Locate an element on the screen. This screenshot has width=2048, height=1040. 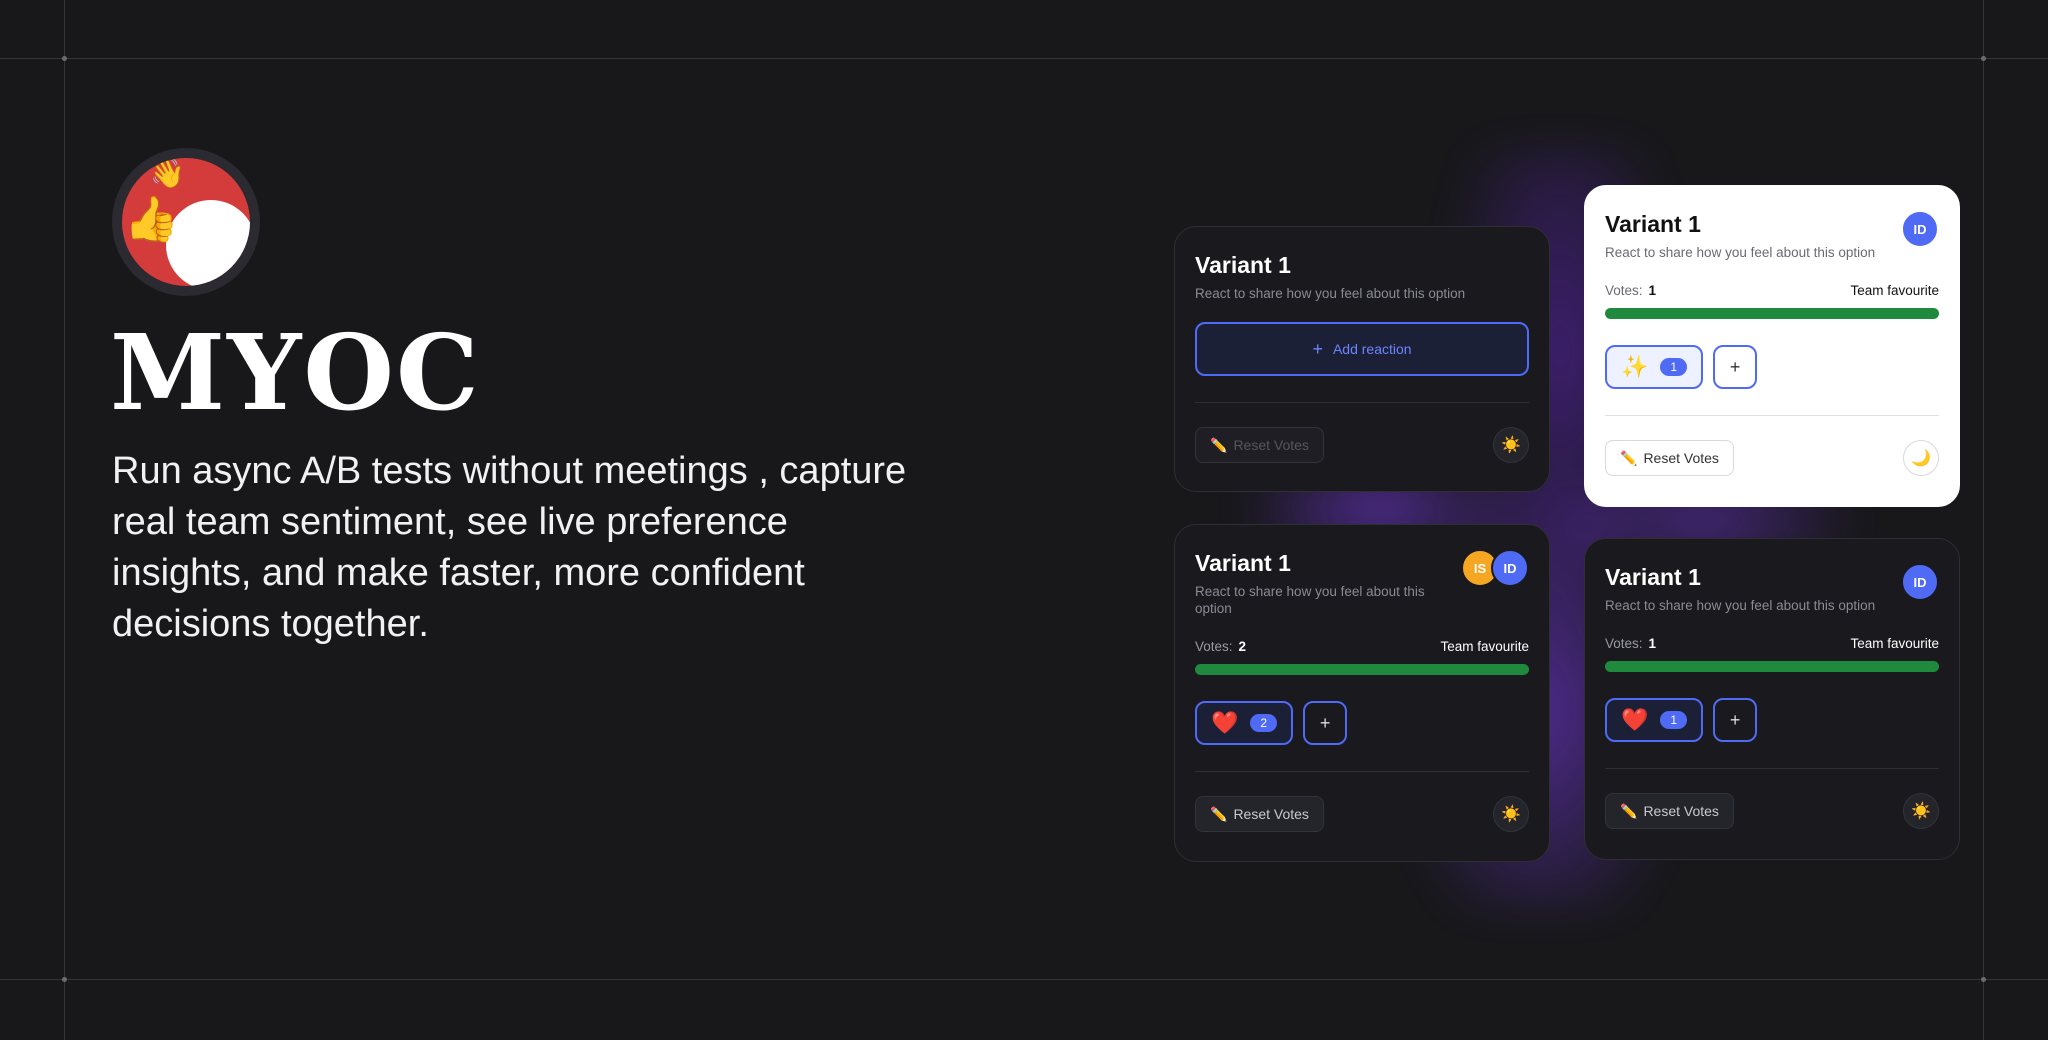
guide-line-left is located at coordinates (64, 520).